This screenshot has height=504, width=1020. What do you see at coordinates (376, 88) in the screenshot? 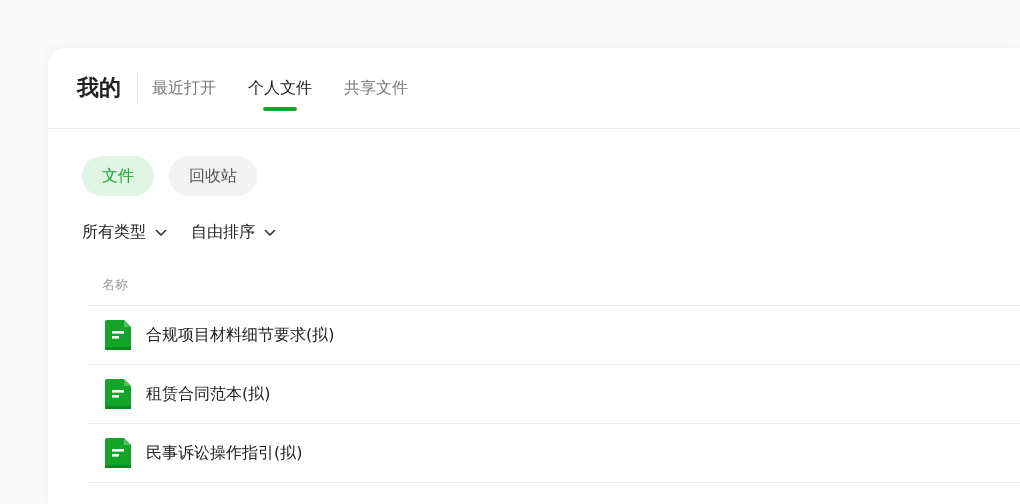
I see `tab: 共享文件` at bounding box center [376, 88].